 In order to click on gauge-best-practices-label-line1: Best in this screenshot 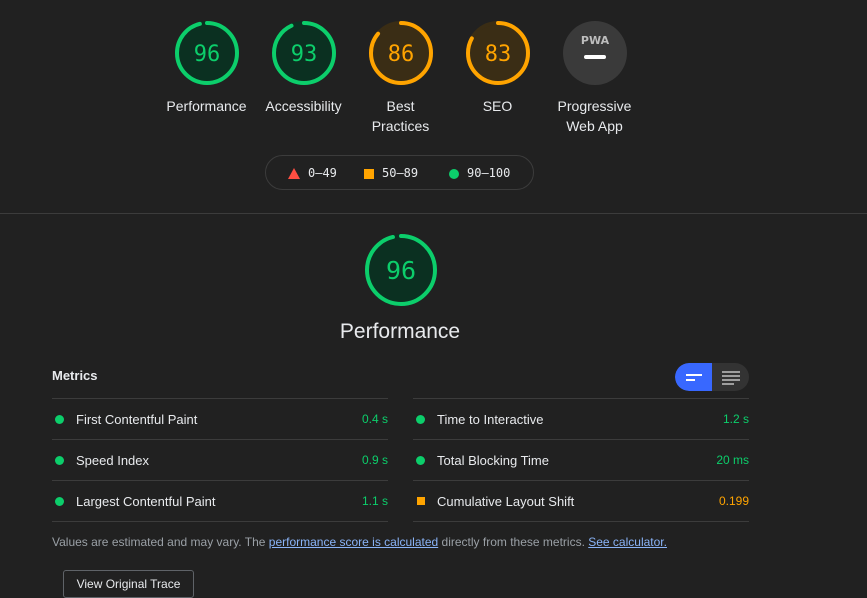, I will do `click(400, 106)`.